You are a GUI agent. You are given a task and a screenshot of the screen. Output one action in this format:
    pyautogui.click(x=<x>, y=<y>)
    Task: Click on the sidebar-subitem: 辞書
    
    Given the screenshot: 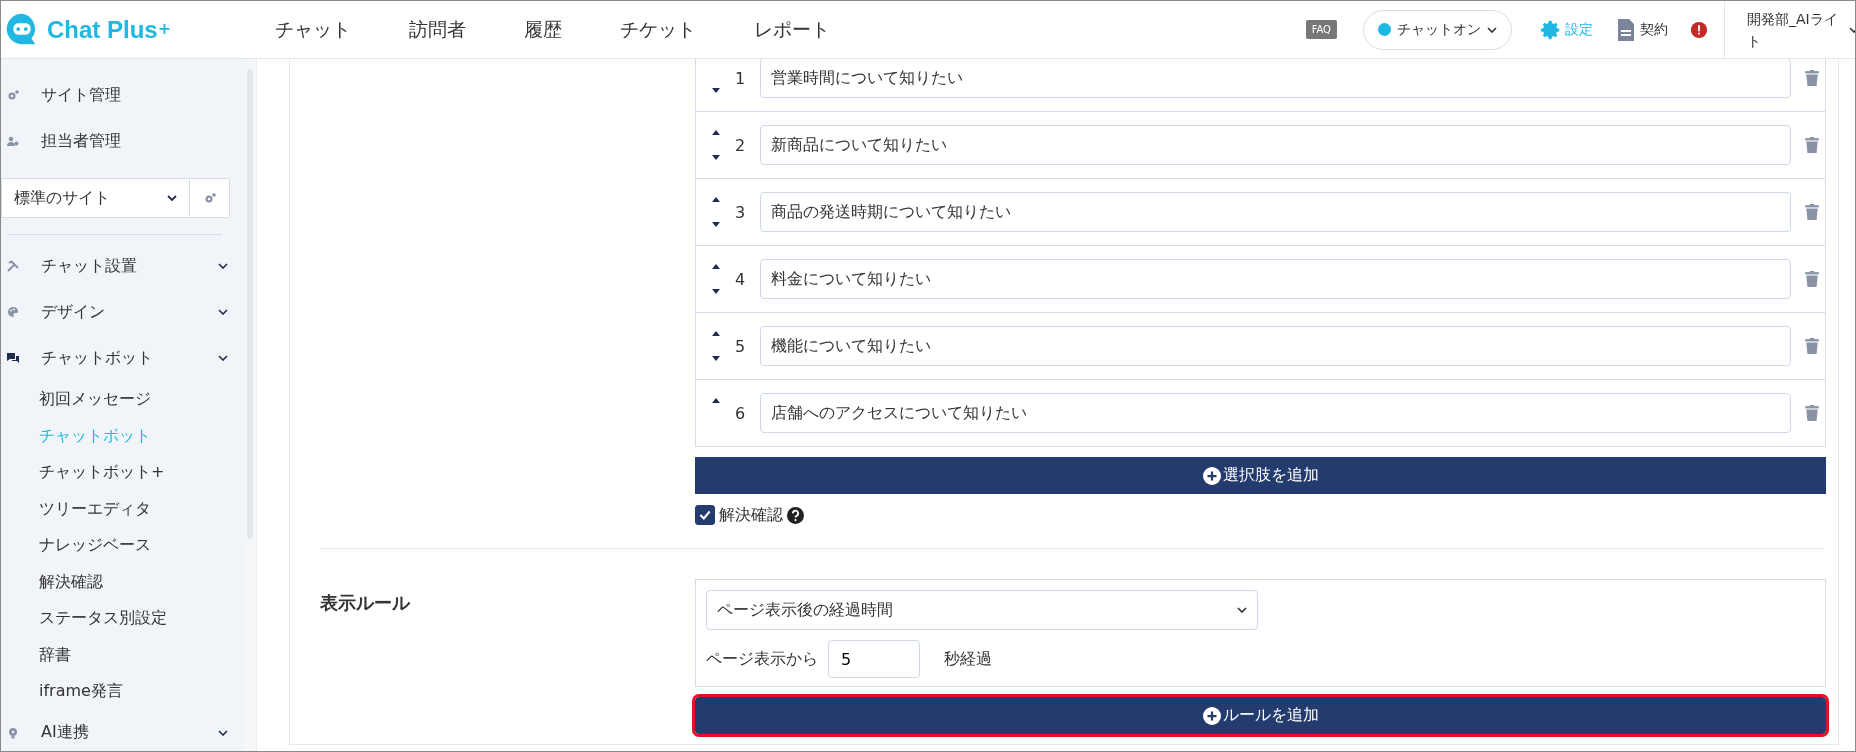 What is the action you would take?
    pyautogui.click(x=122, y=654)
    